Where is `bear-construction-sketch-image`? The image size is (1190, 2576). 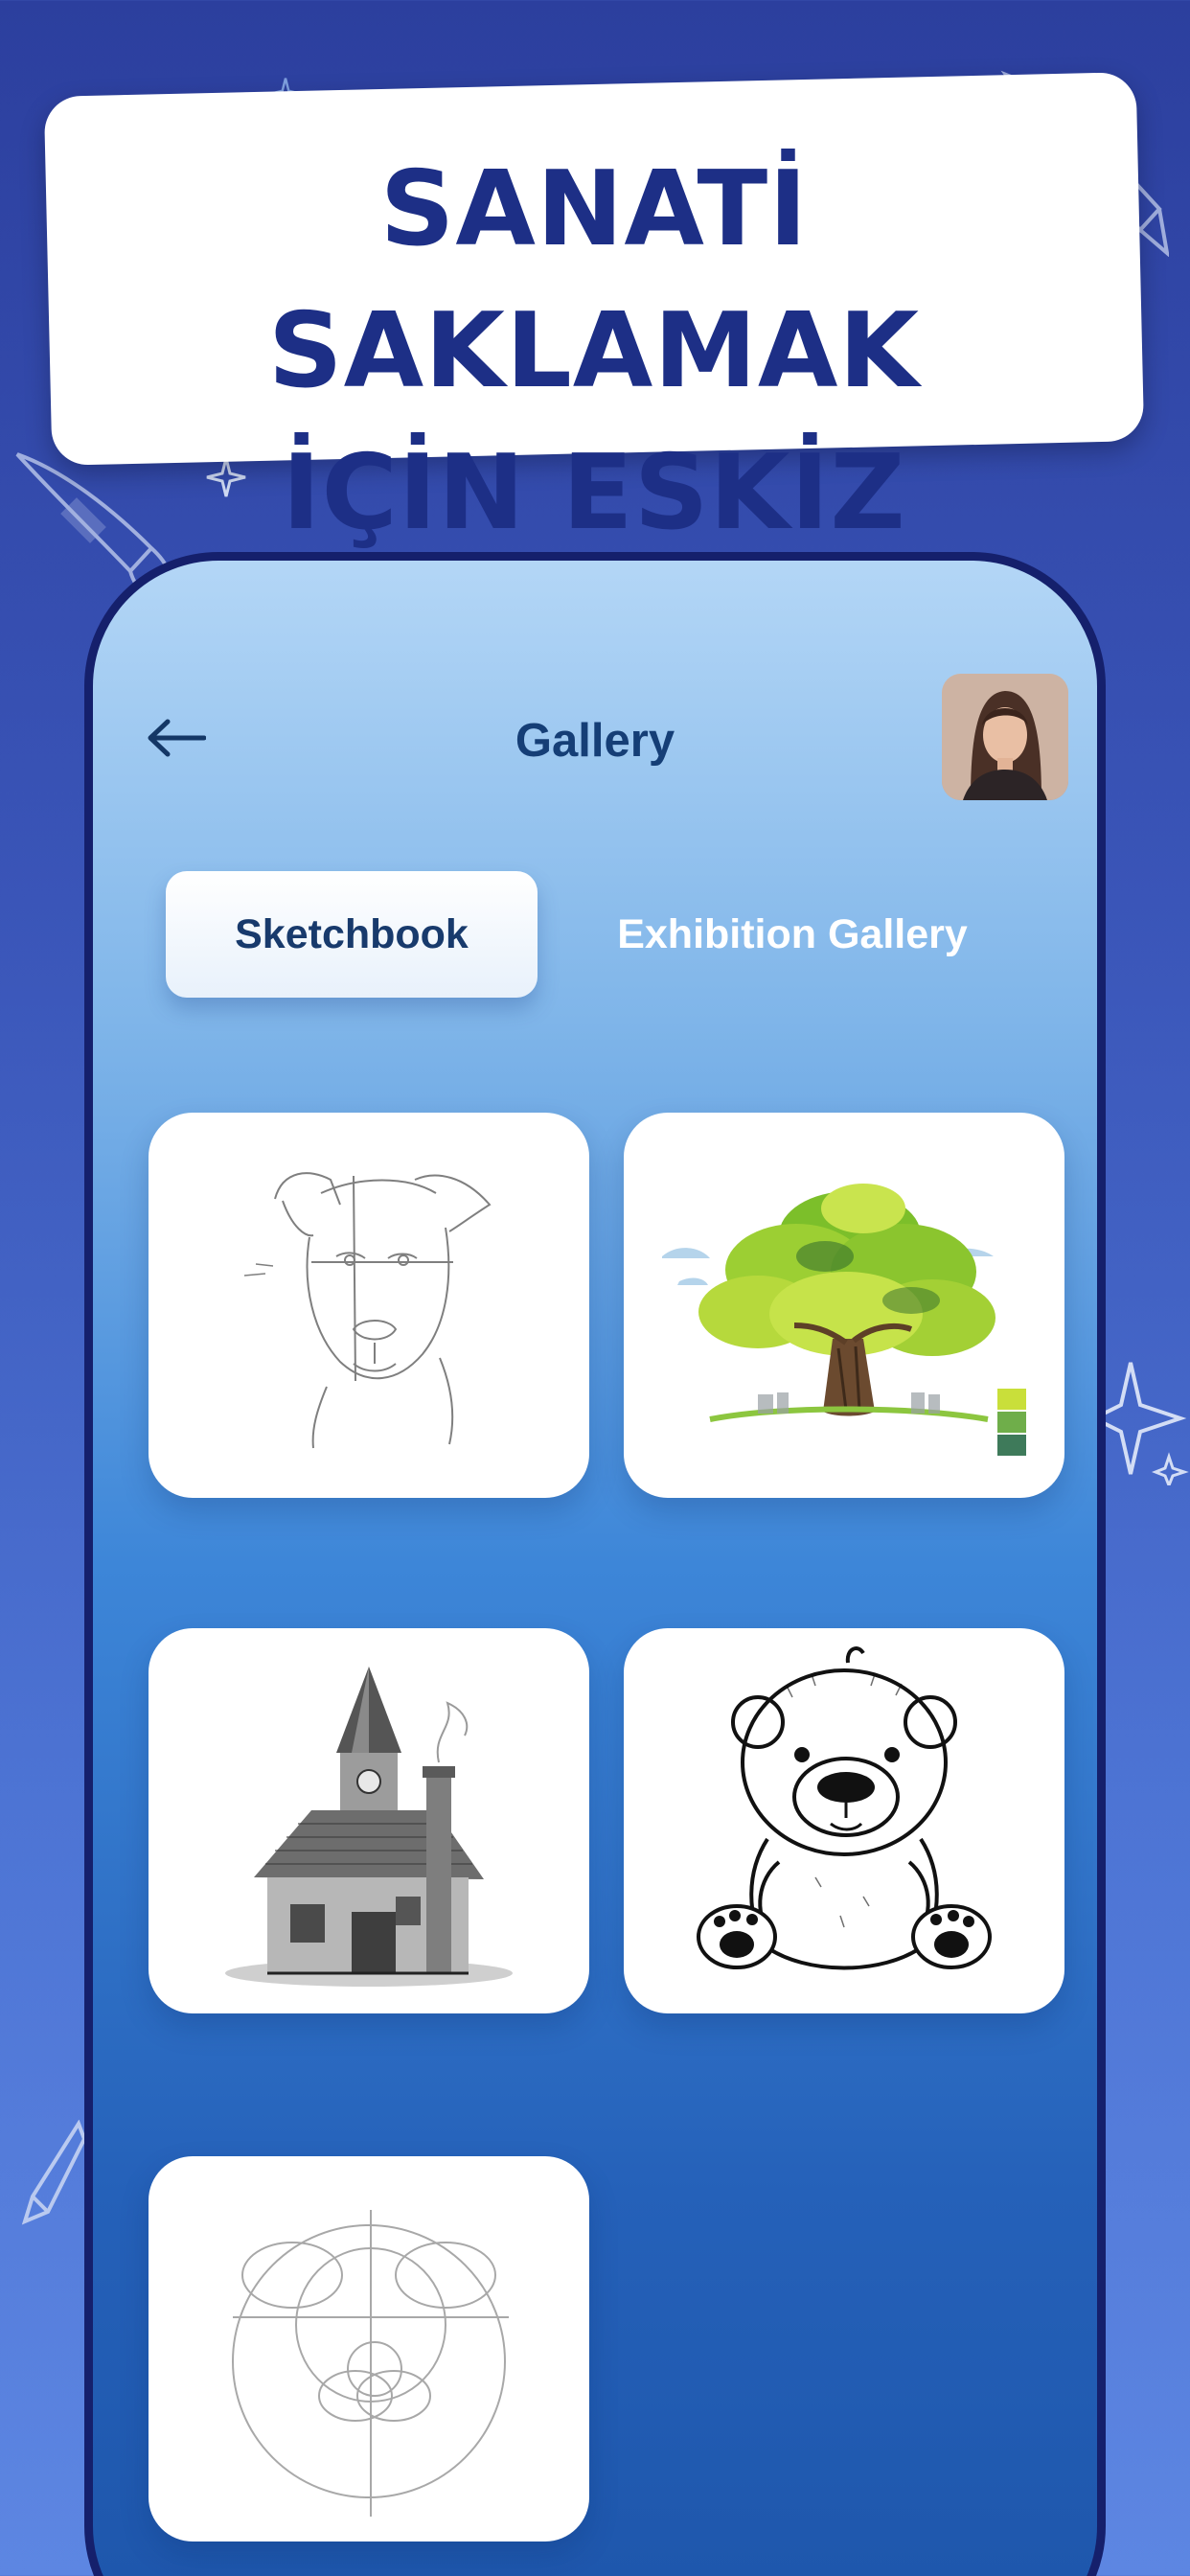 bear-construction-sketch-image is located at coordinates (371, 2363).